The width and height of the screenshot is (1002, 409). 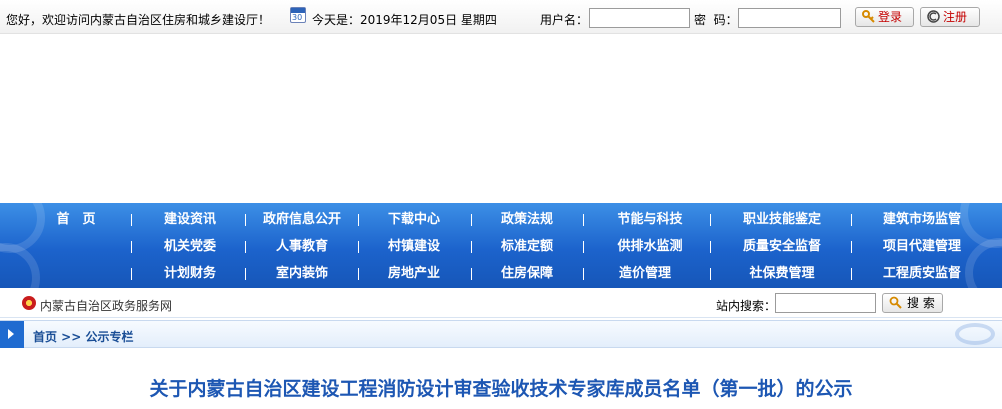 I want to click on search-icon, so click(x=895, y=302).